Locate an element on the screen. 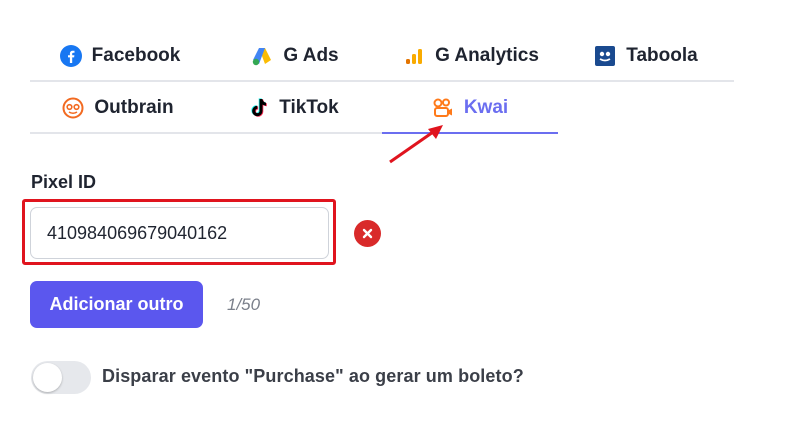  tab-label: G Ads is located at coordinates (311, 55).